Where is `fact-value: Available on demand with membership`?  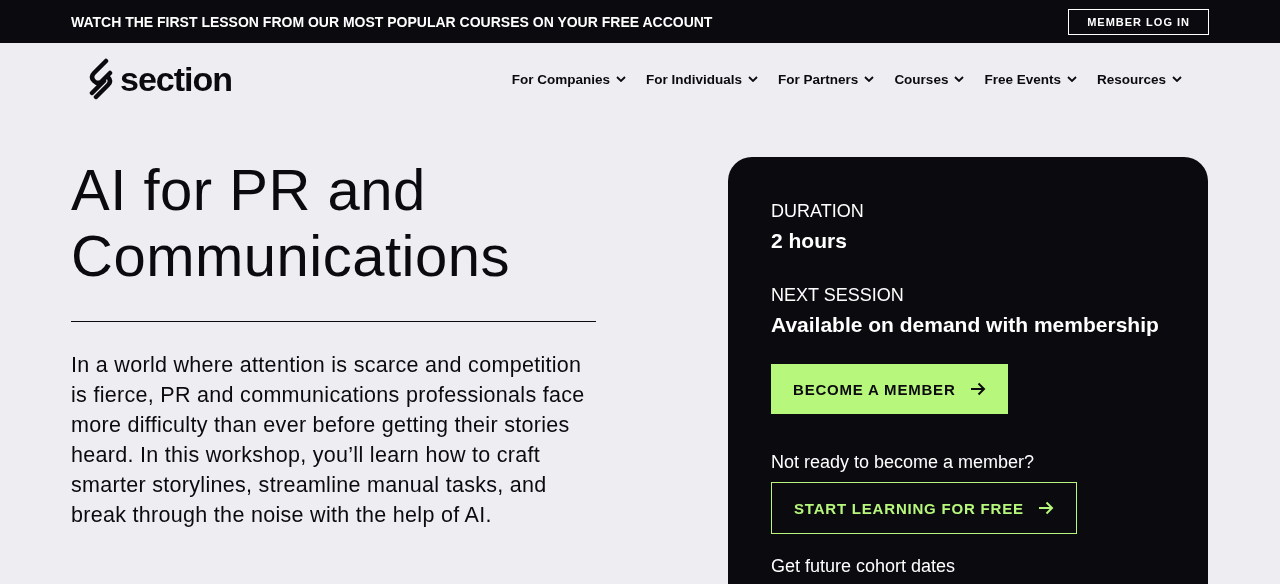
fact-value: Available on demand with membership is located at coordinates (965, 325).